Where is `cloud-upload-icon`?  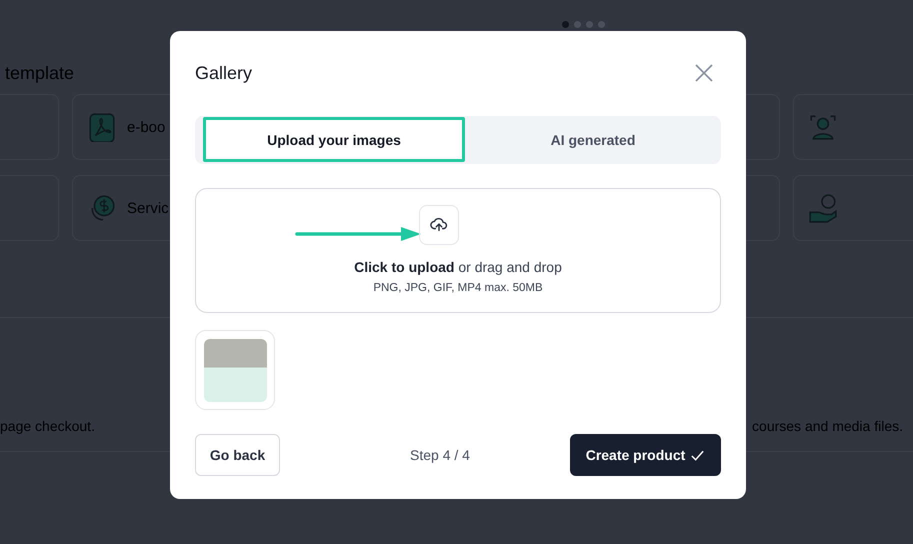
cloud-upload-icon is located at coordinates (439, 225).